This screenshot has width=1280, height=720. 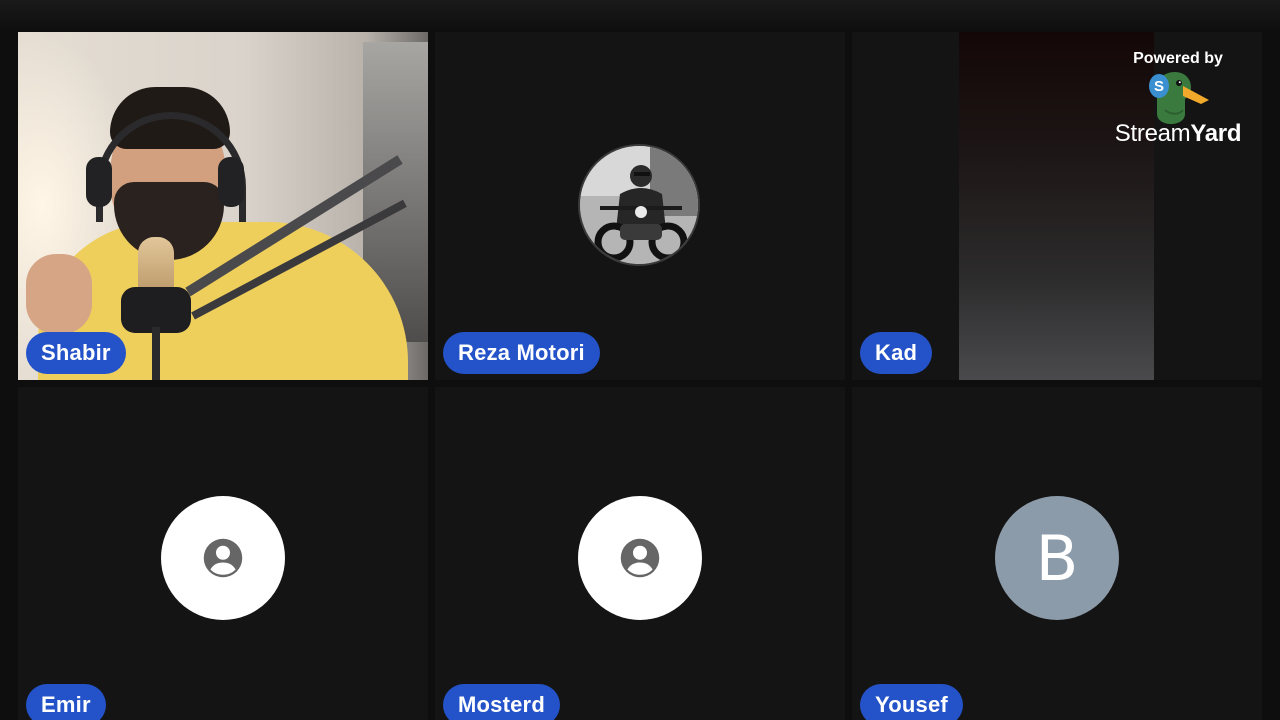 What do you see at coordinates (521, 353) in the screenshot?
I see `participant-name-tag: Reza Motori` at bounding box center [521, 353].